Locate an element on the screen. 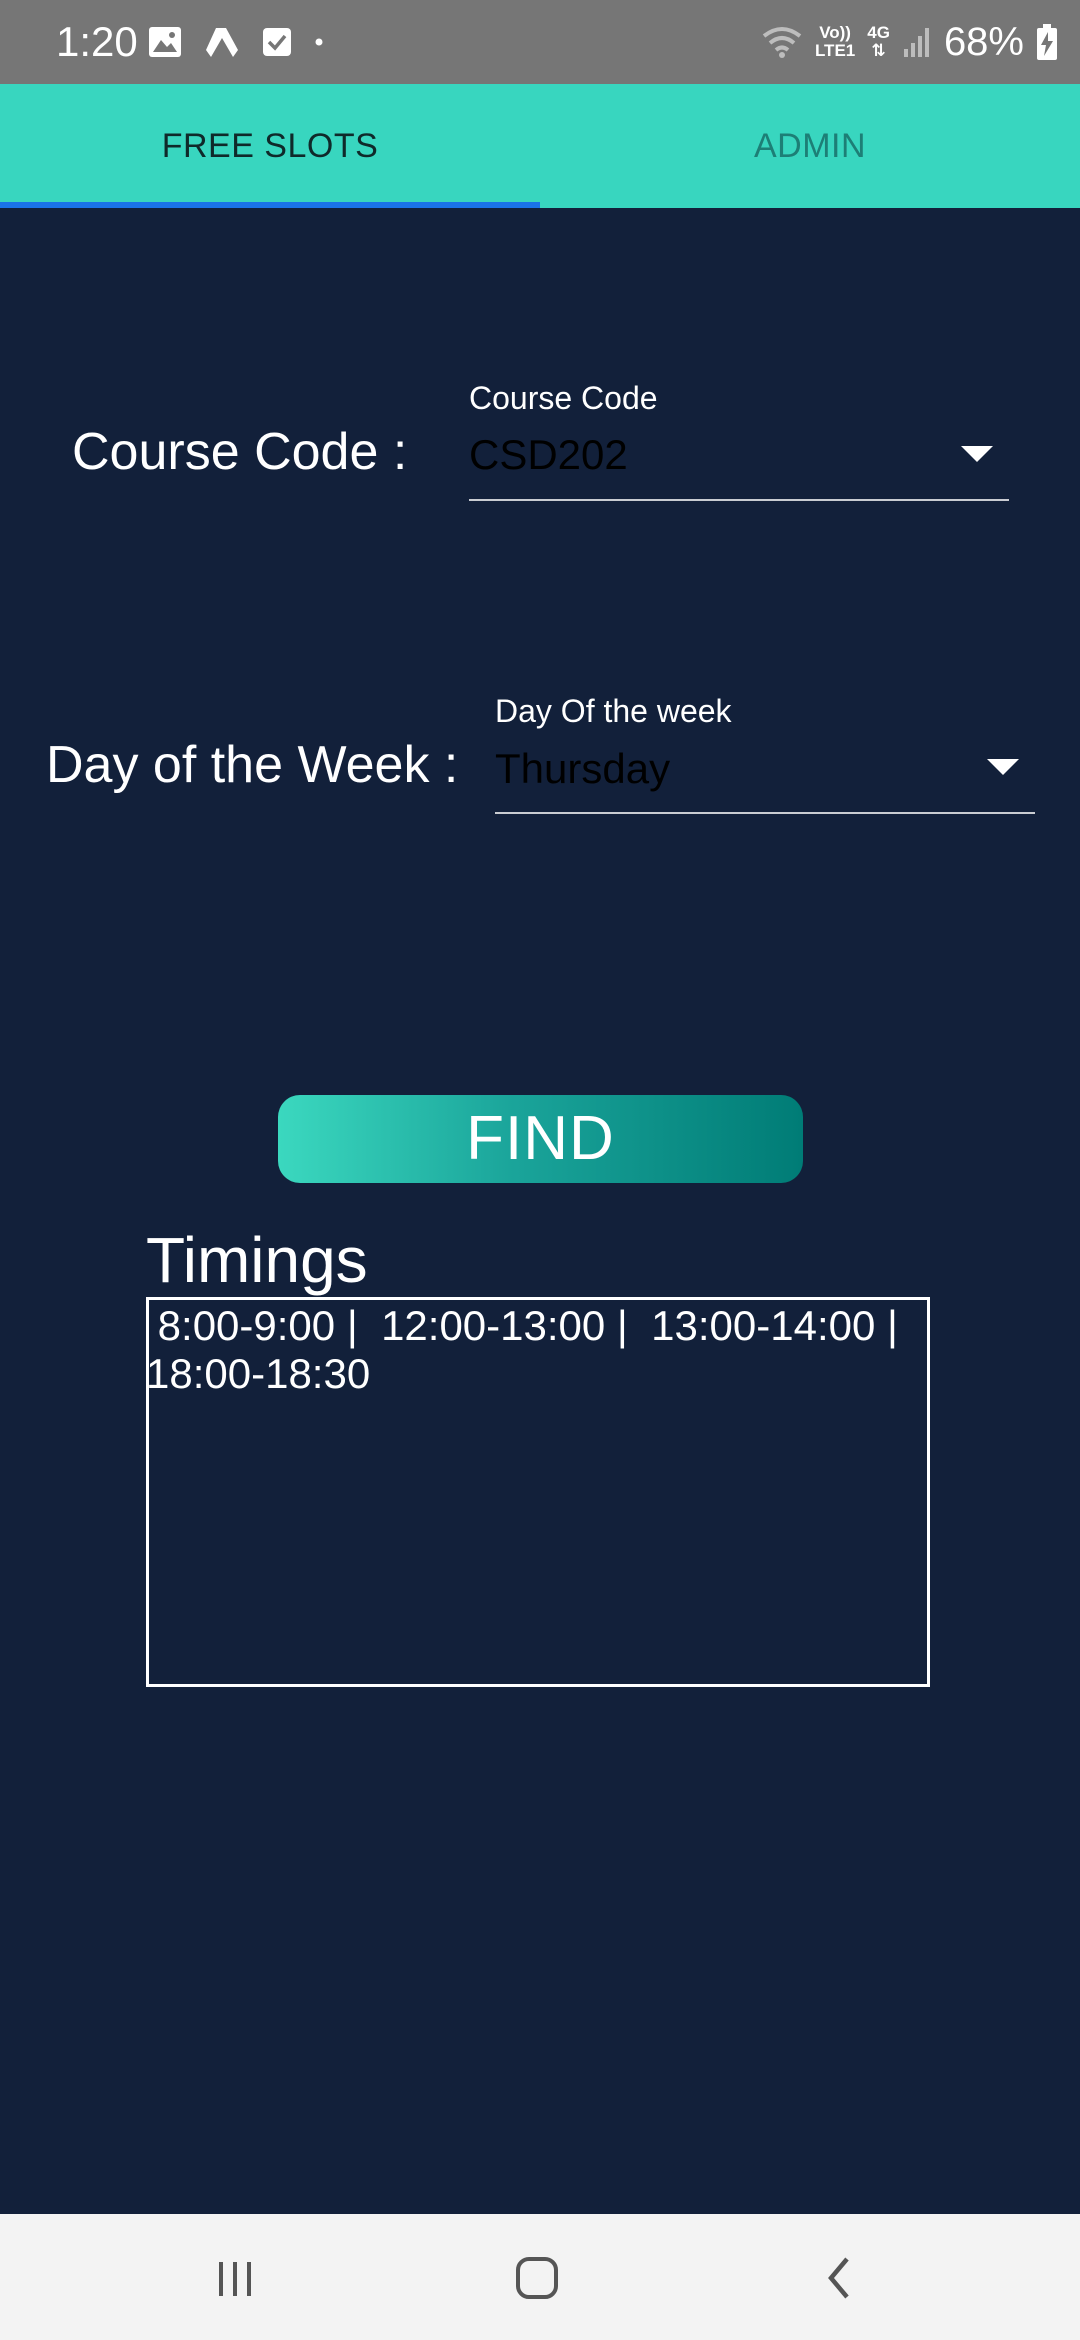  find-button: FIND is located at coordinates (540, 1139).